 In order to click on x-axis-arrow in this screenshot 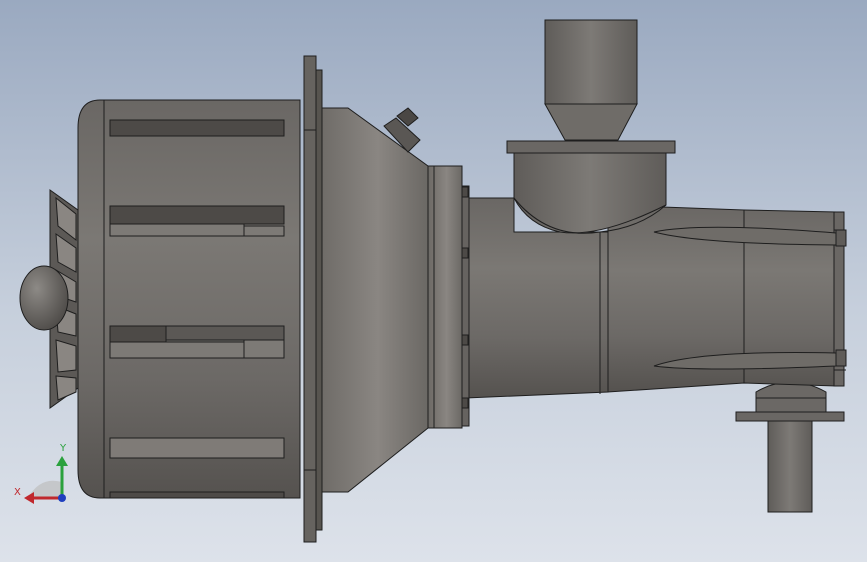, I will do `click(29, 498)`.